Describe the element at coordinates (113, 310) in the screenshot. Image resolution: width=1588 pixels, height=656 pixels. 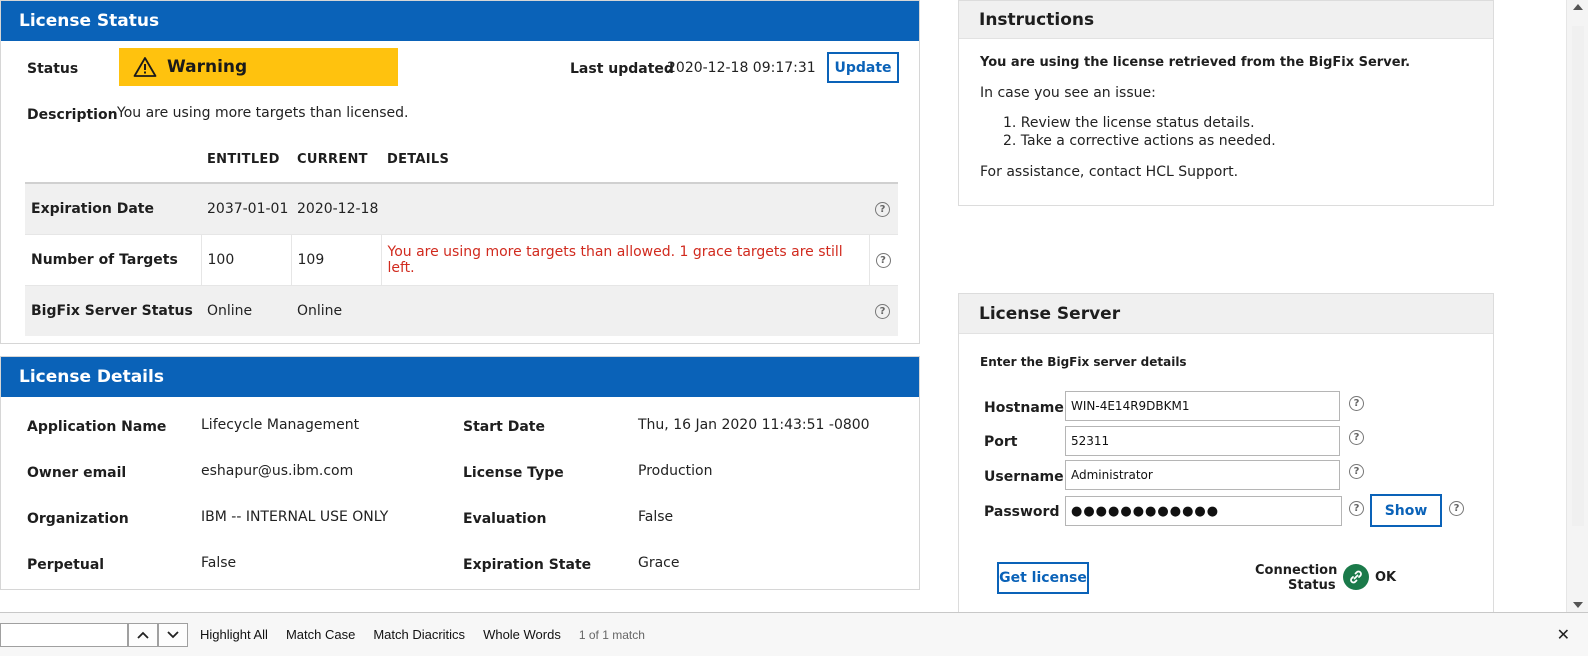
I see `row-label: BigFix Server Status` at that location.